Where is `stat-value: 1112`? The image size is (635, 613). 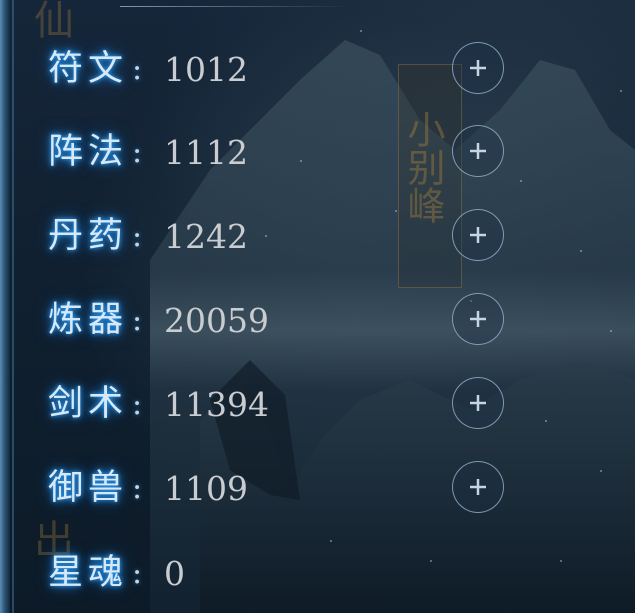 stat-value: 1112 is located at coordinates (206, 152).